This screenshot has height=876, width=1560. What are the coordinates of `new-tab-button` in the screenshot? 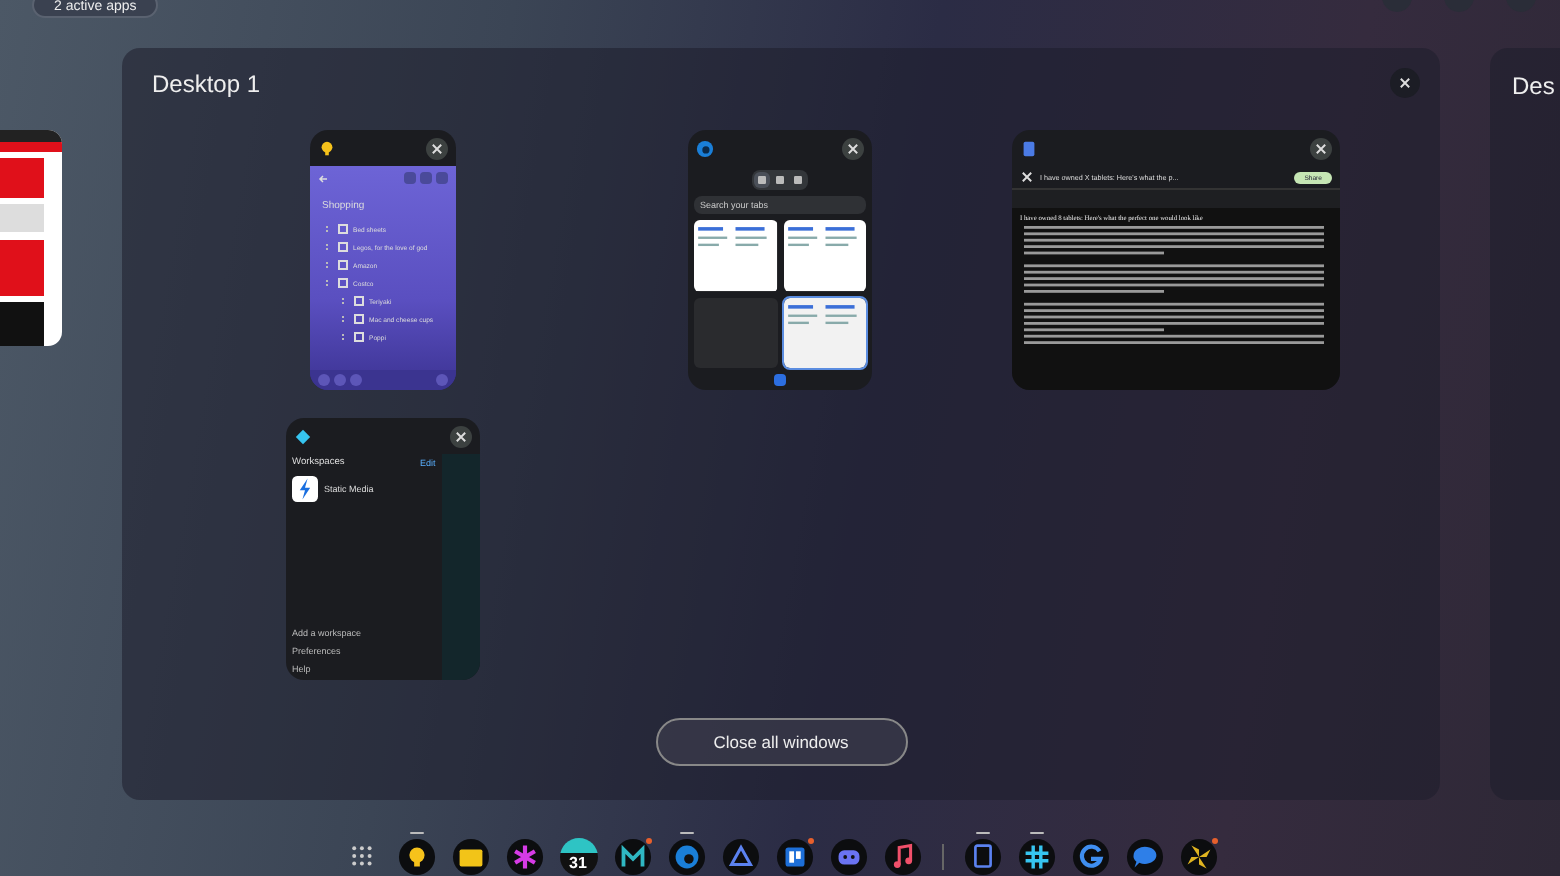 It's located at (780, 380).